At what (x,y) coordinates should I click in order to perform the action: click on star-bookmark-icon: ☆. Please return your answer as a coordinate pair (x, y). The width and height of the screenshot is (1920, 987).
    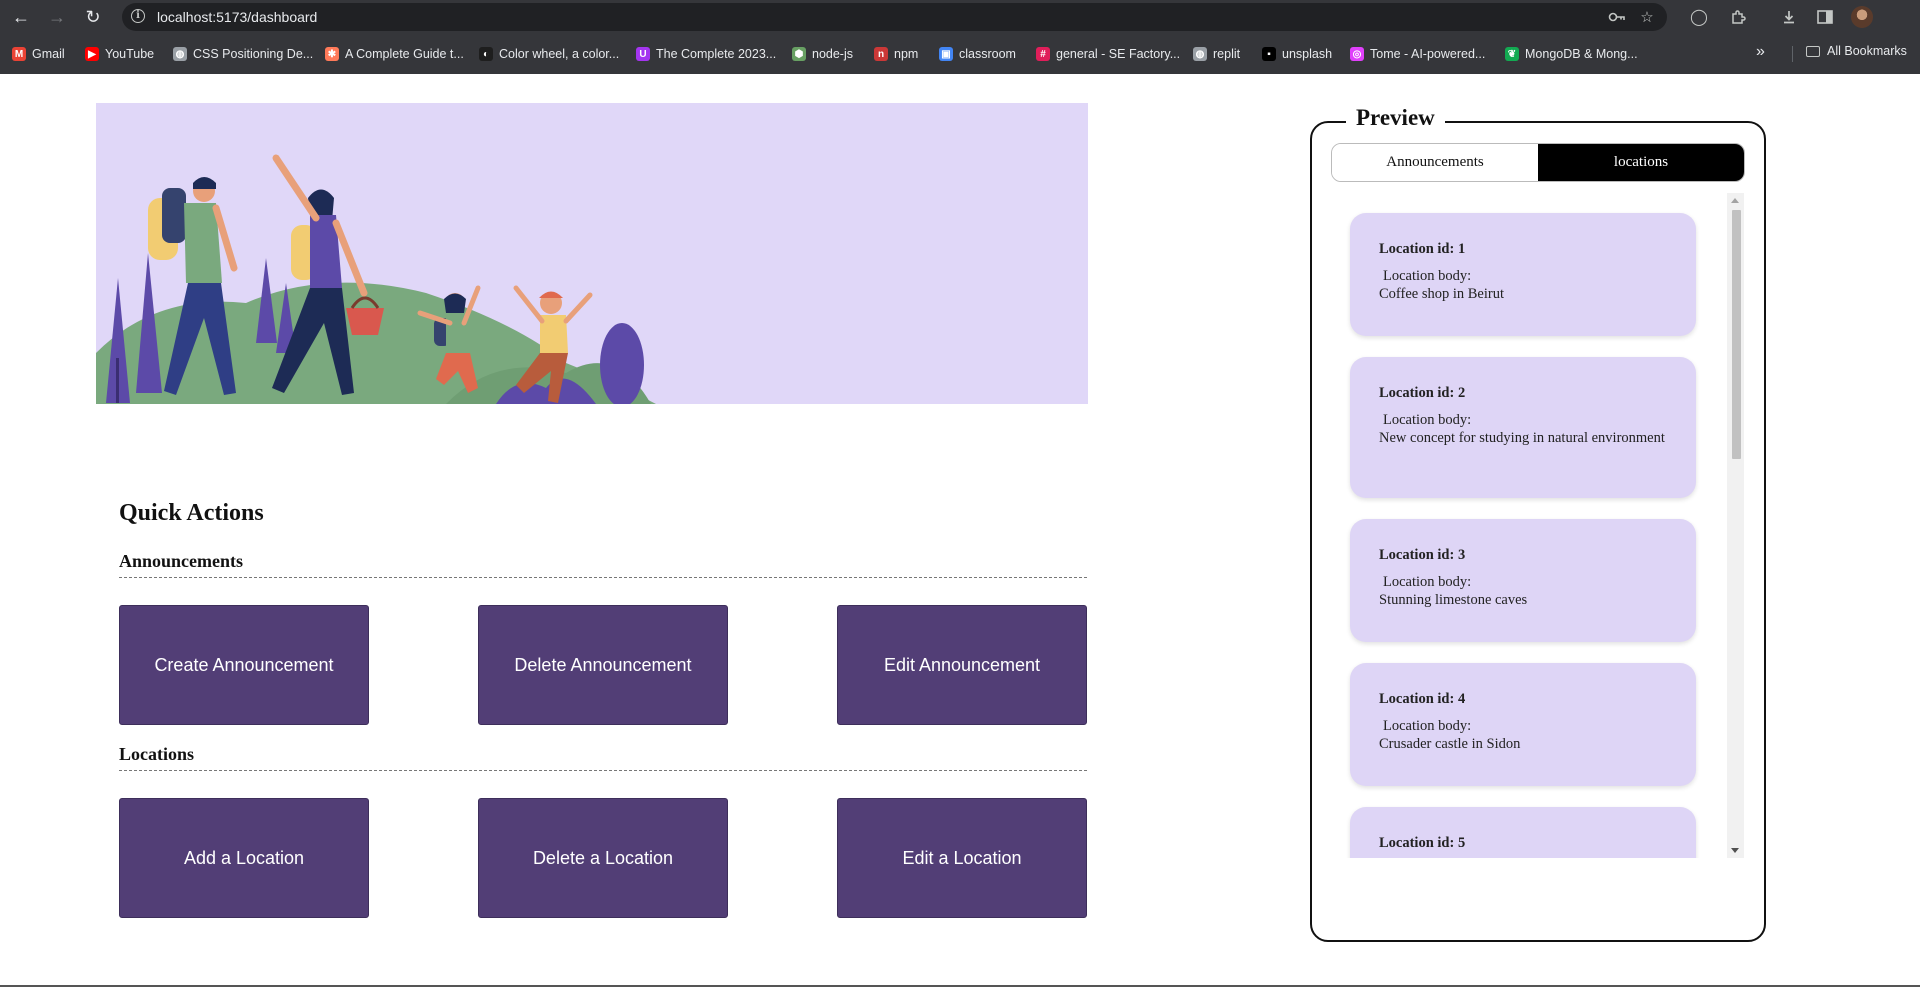
    Looking at the image, I should click on (1647, 17).